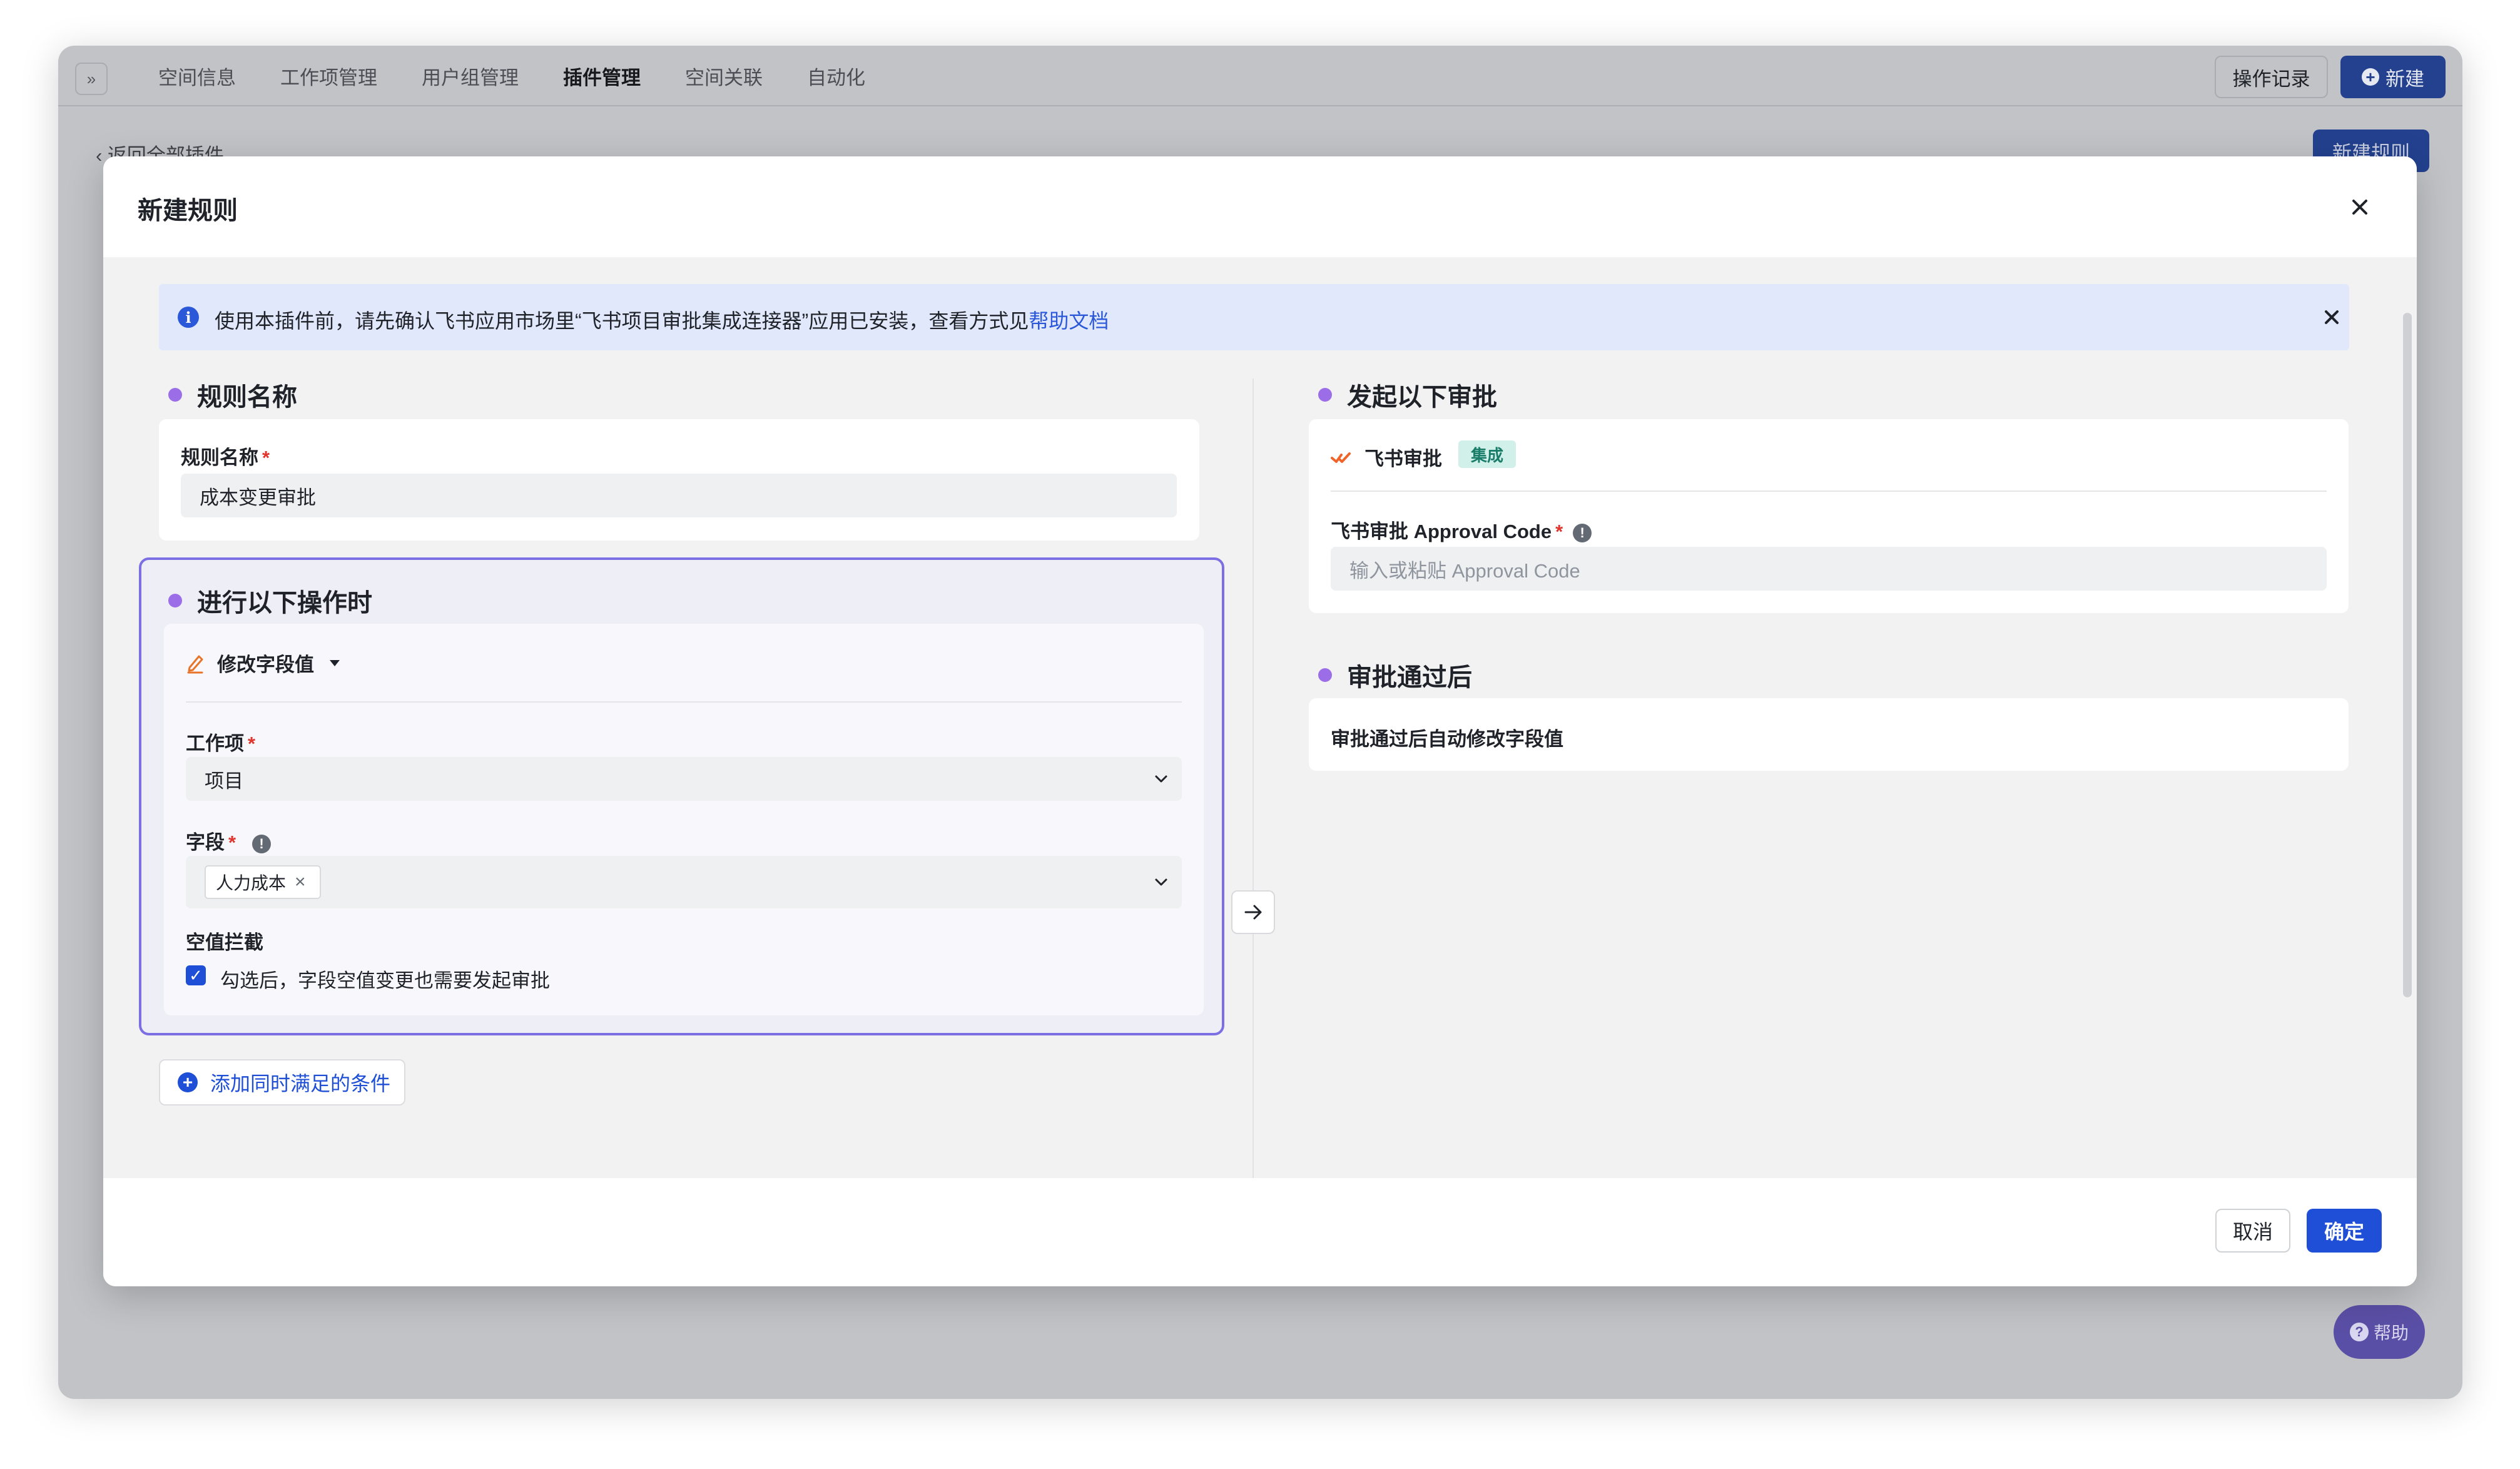  What do you see at coordinates (300, 882) in the screenshot?
I see `tag-remove-icon: ×` at bounding box center [300, 882].